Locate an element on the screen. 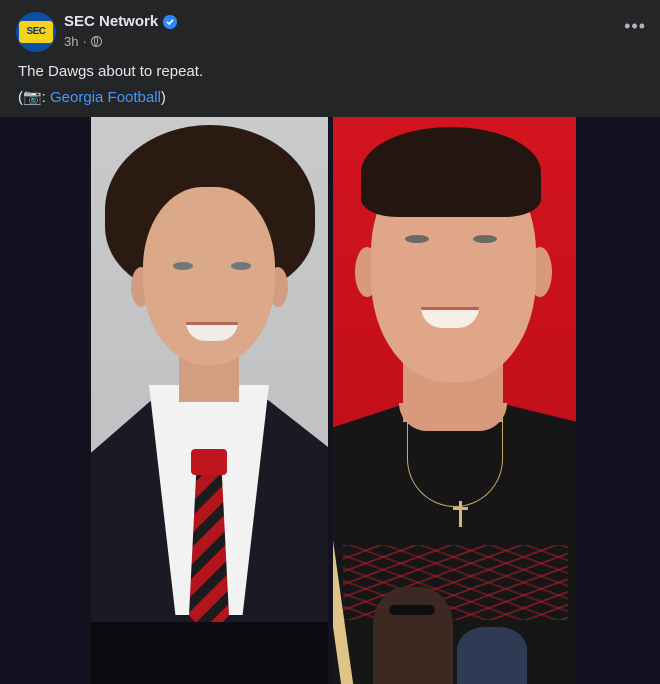 The height and width of the screenshot is (684, 660). post-message: The Dawgs about to repeat. is located at coordinates (111, 71).